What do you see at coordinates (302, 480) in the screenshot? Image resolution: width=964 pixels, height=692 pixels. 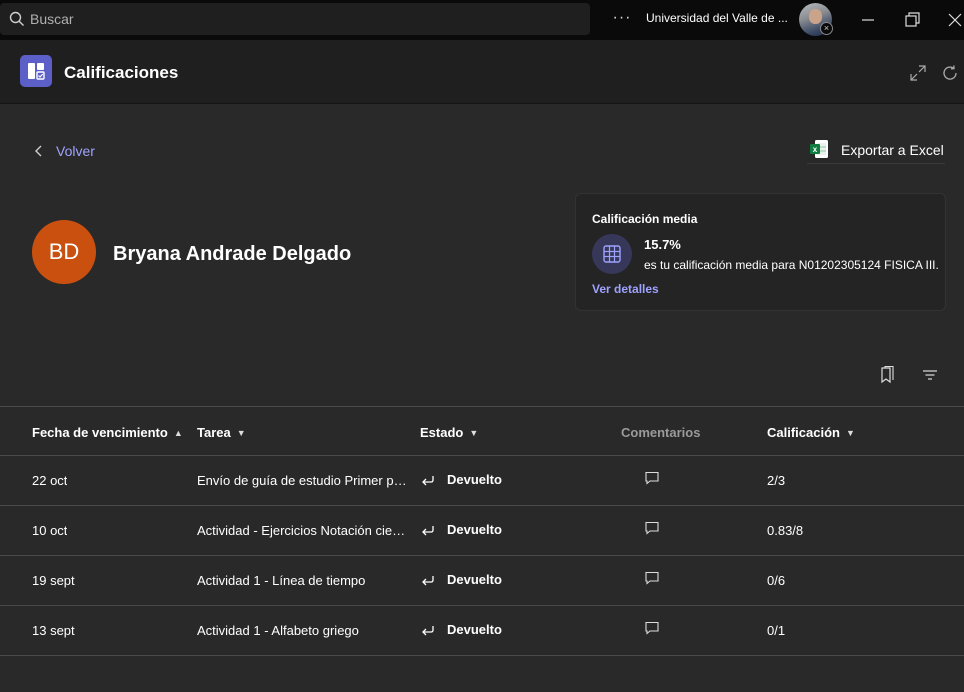 I see `task-name: Envío de guía de estudio Primer parcial` at bounding box center [302, 480].